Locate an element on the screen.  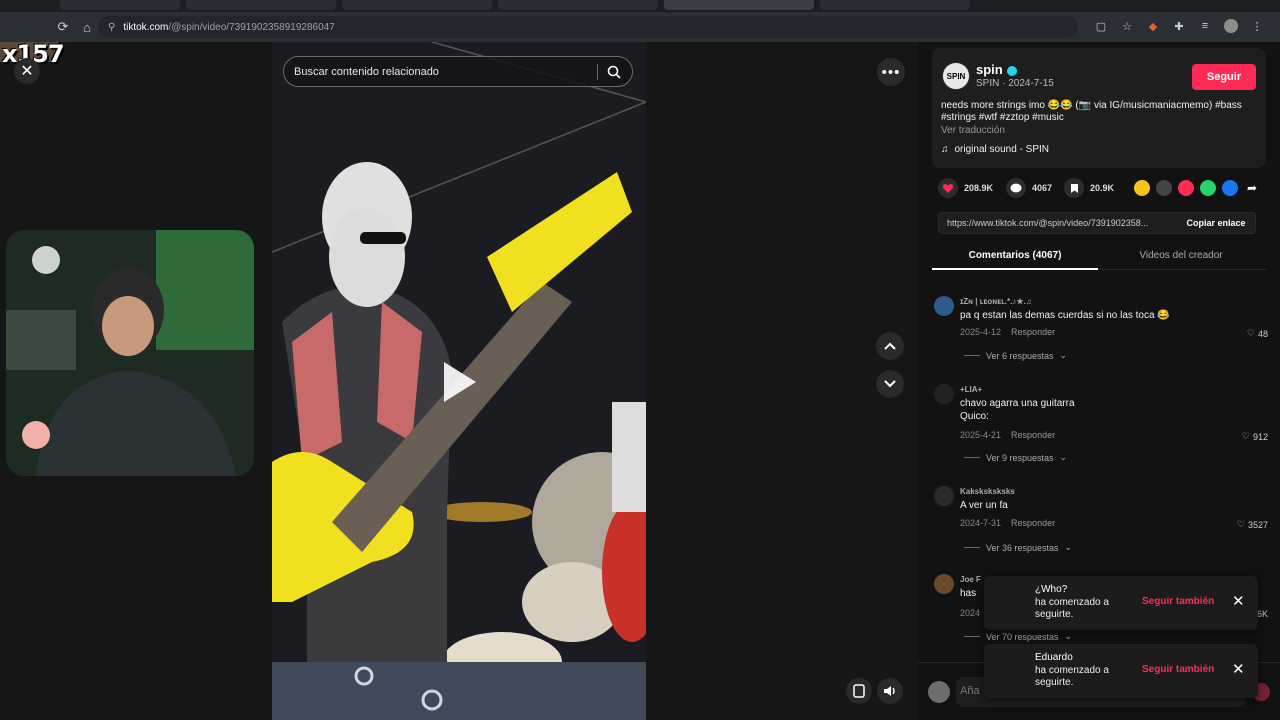
volume-icon is located at coordinates (890, 691).